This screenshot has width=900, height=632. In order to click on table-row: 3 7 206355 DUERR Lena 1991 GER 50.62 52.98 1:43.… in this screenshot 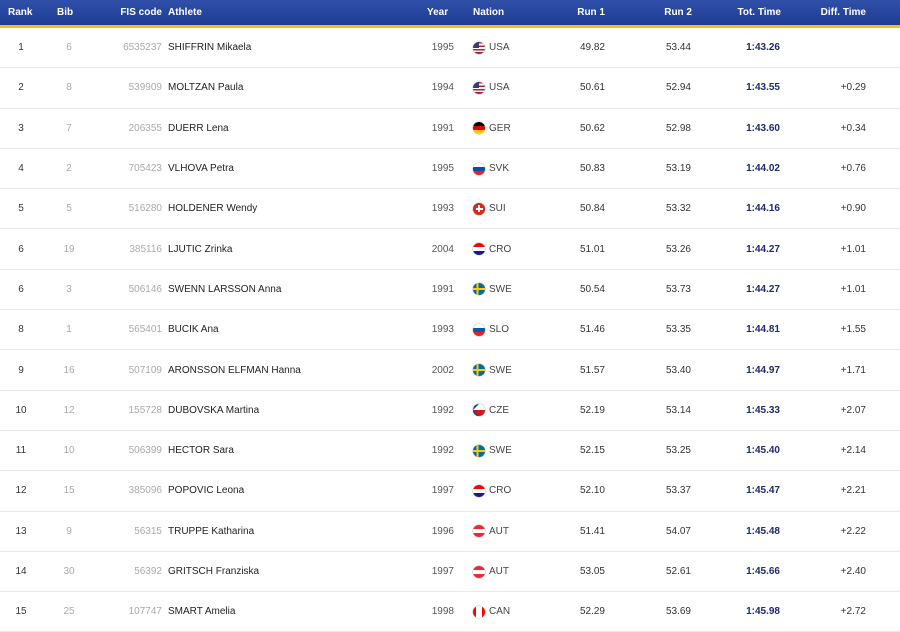, I will do `click(450, 129)`.